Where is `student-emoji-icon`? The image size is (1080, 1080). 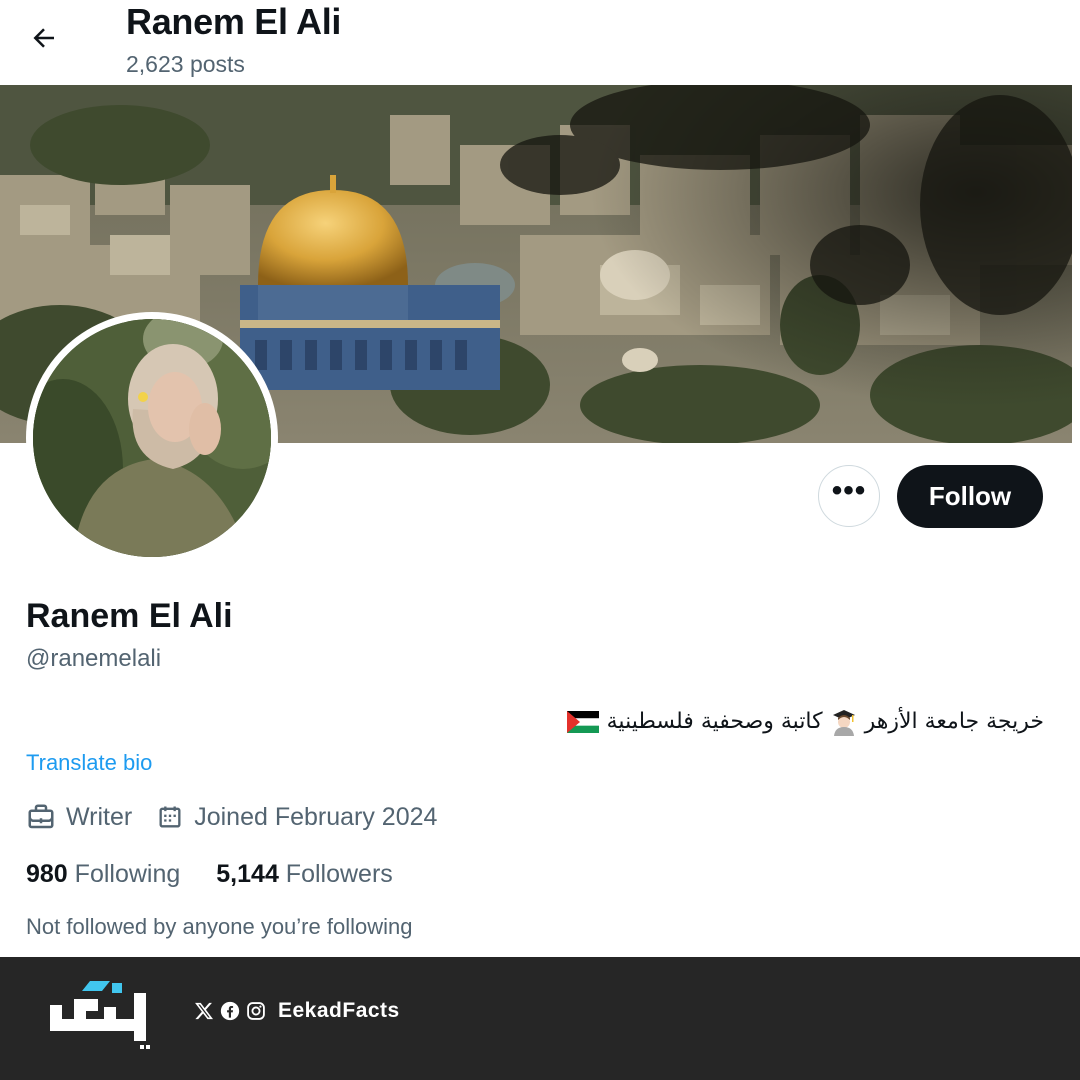
student-emoji-icon is located at coordinates (843, 723).